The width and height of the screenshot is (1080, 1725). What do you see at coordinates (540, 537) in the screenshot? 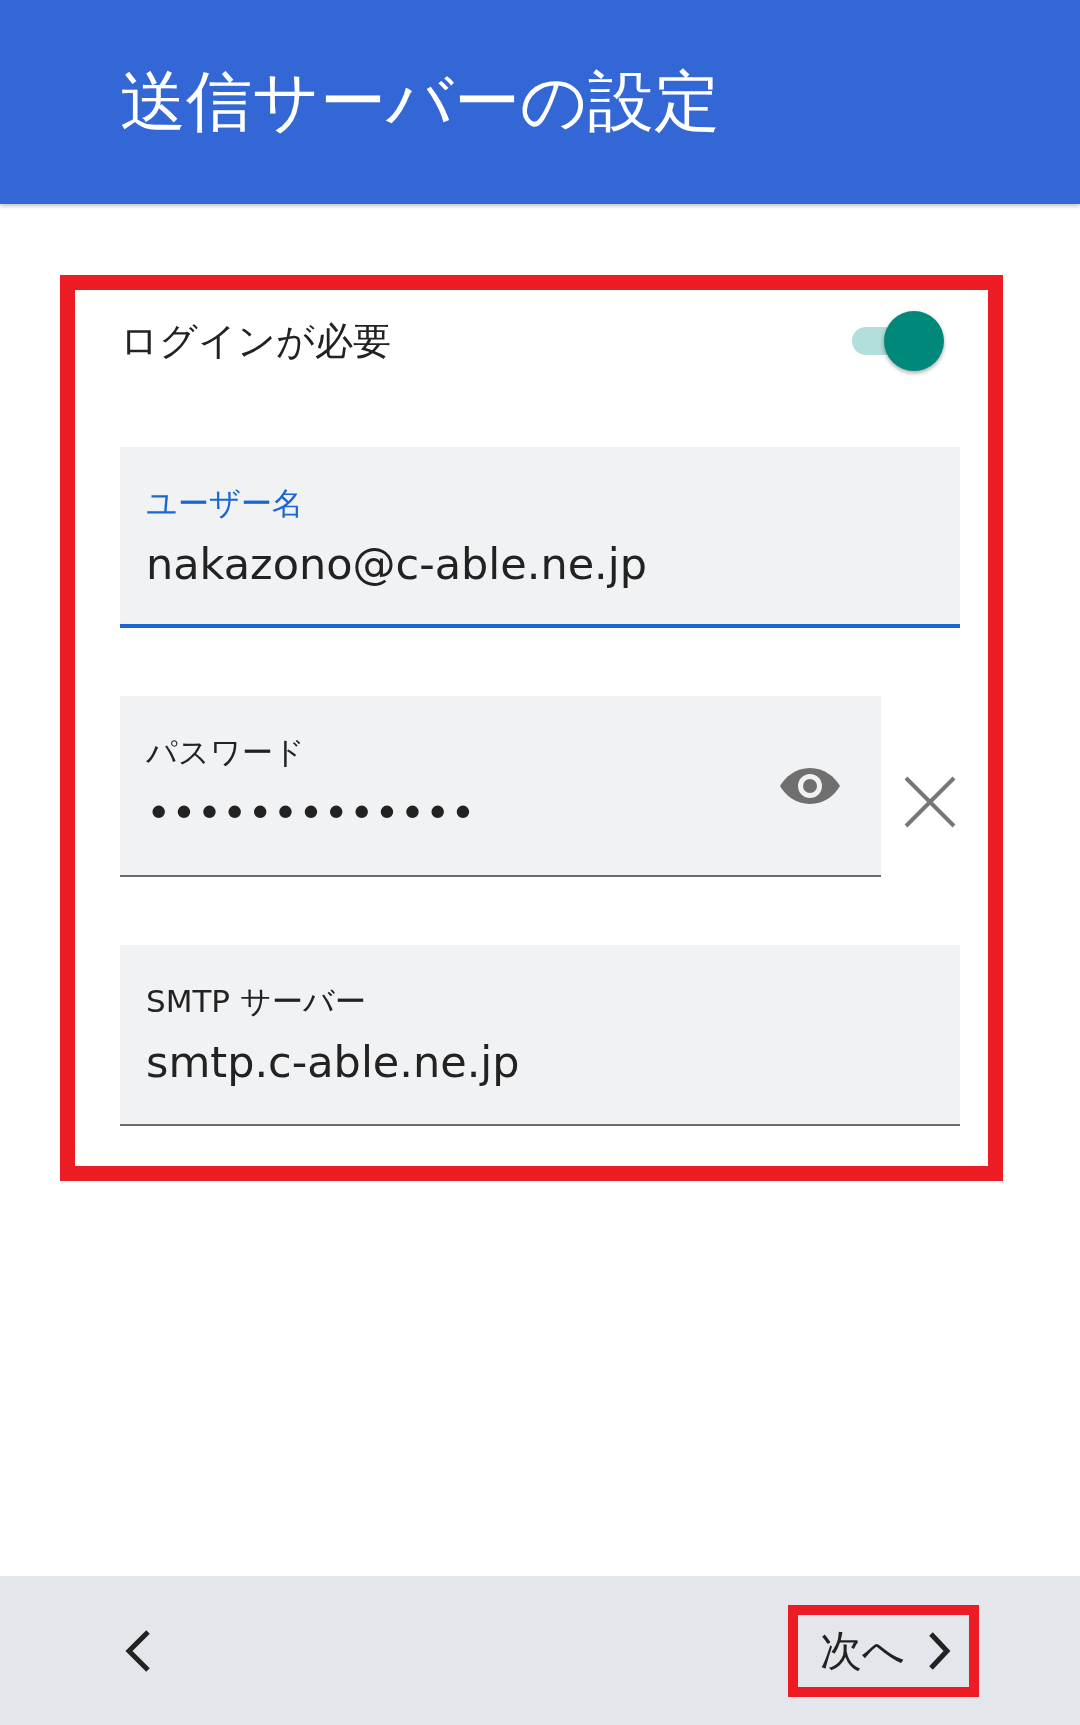
I see `input-field: ユーザー名 nakazono@c-able.ne.jp` at bounding box center [540, 537].